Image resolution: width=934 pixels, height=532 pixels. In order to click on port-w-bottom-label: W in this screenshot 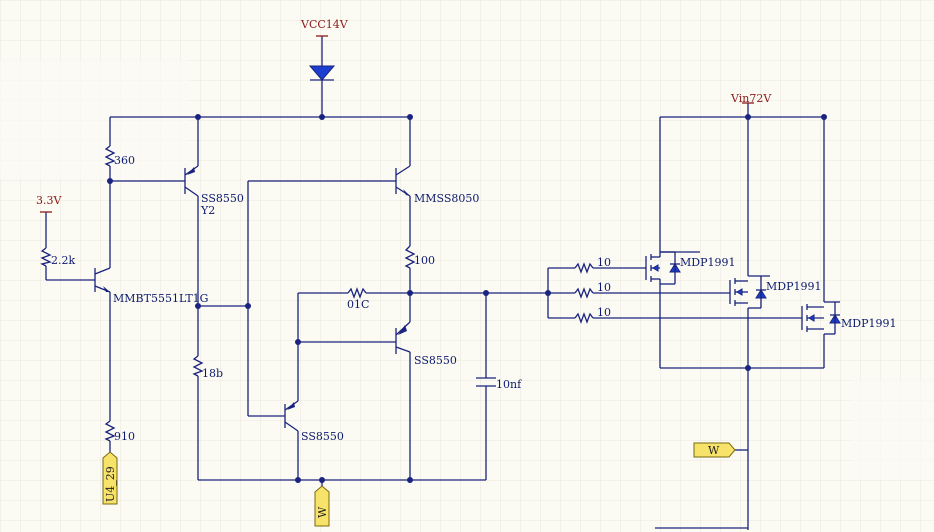, I will do `click(322, 512)`.